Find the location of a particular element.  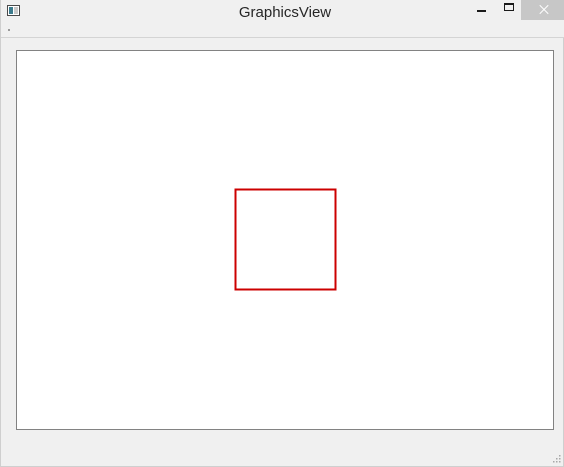

scene-rect-item is located at coordinates (285, 239).